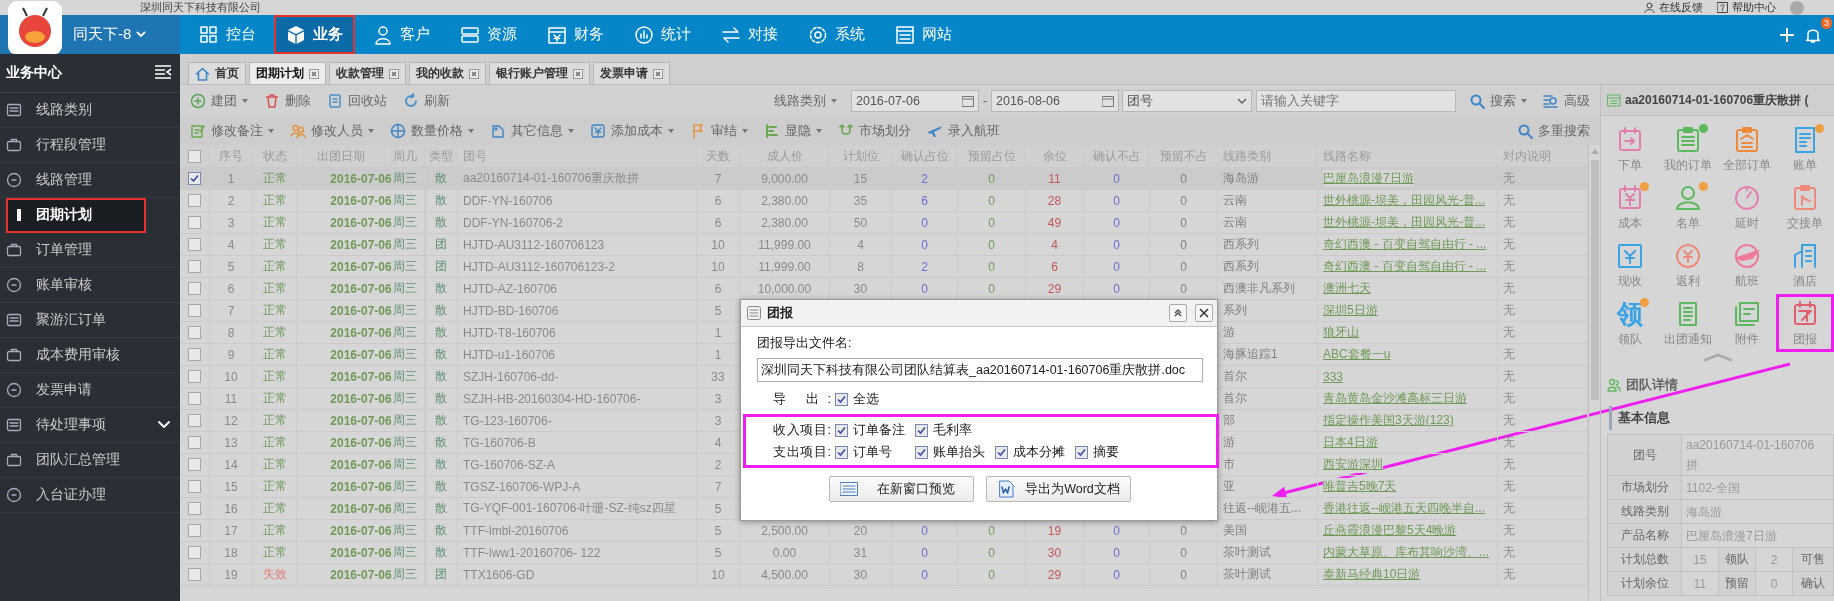 The width and height of the screenshot is (1834, 601). What do you see at coordinates (90, 250) in the screenshot?
I see `sidebar-item: 订单管理` at bounding box center [90, 250].